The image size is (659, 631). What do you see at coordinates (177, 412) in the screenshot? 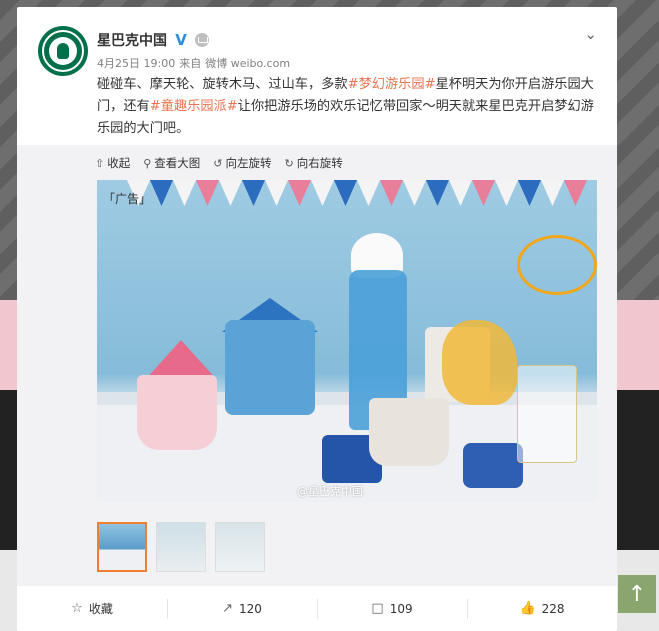
I see `pink-carousel-mug` at bounding box center [177, 412].